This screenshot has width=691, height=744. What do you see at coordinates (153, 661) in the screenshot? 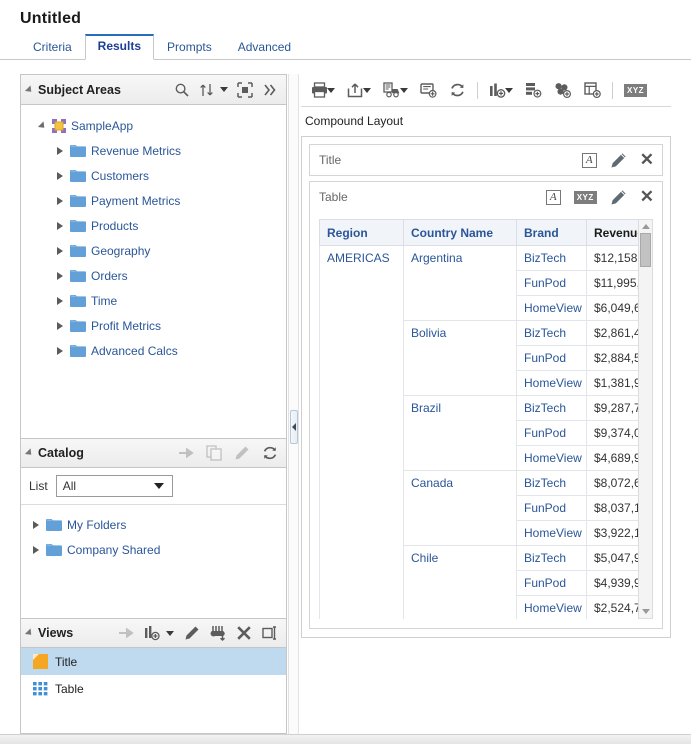
I see `view-item-title: Title` at bounding box center [153, 661].